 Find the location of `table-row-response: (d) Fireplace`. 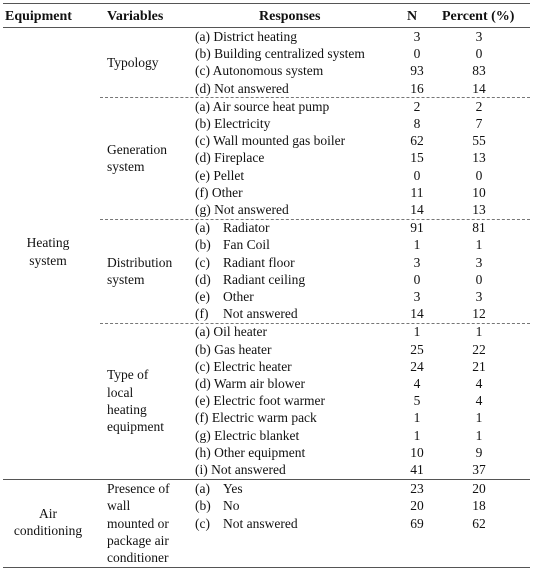

table-row-response: (d) Fireplace is located at coordinates (230, 158).